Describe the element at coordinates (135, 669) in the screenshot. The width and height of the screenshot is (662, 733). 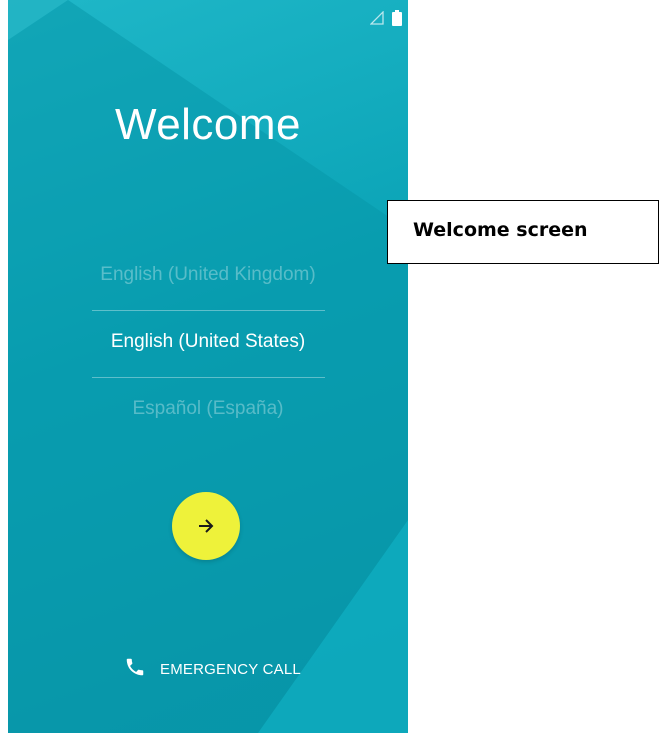
I see `phone-icon` at that location.